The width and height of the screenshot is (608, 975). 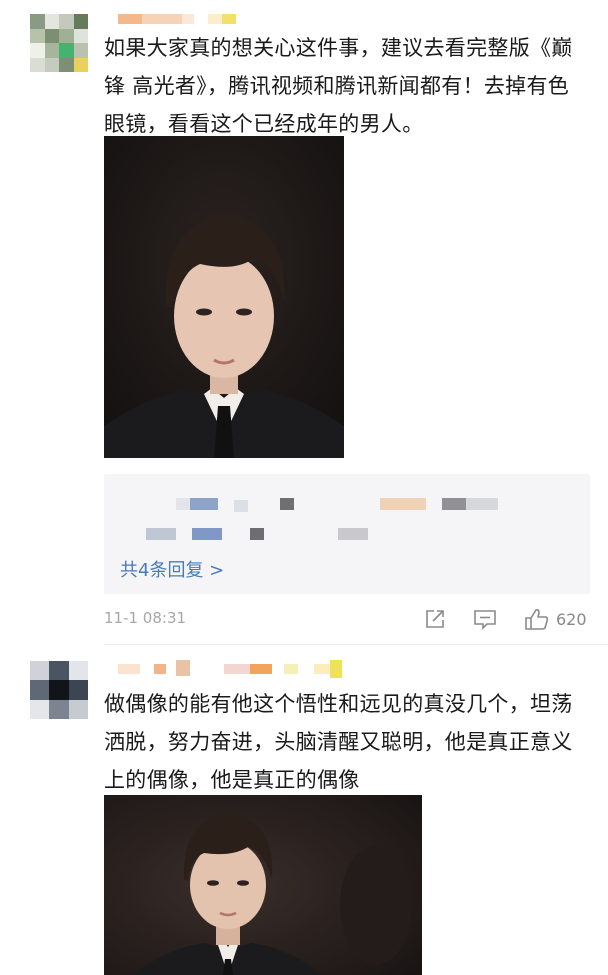 What do you see at coordinates (537, 619) in the screenshot?
I see `thumbs-up-icon` at bounding box center [537, 619].